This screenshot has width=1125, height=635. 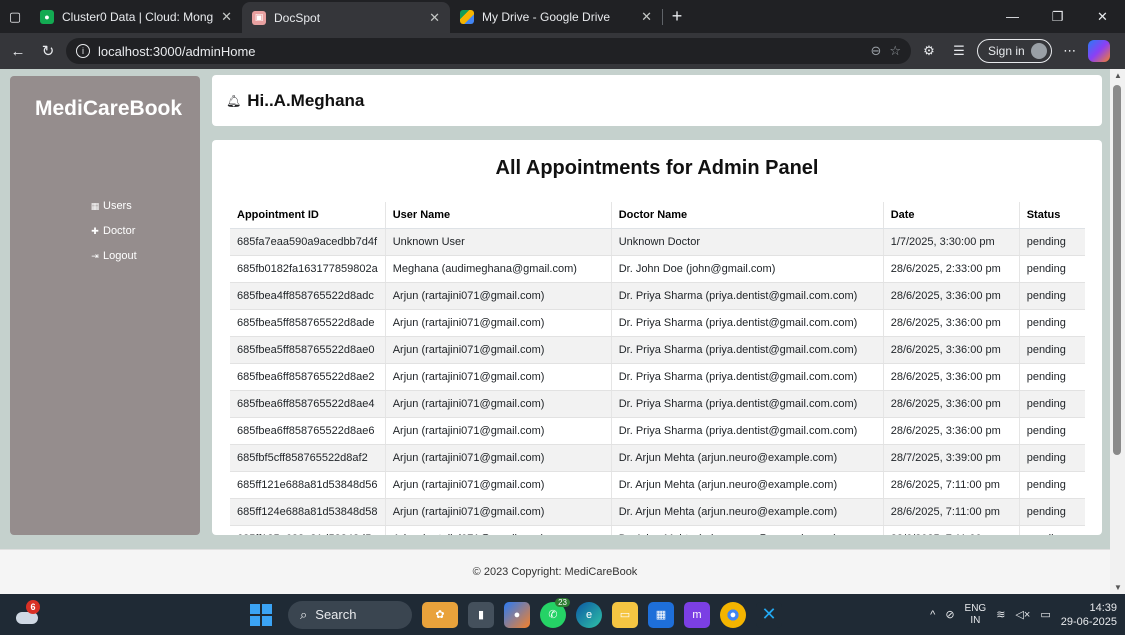 What do you see at coordinates (697, 614) in the screenshot?
I see `mongodb-compass-icon: m` at bounding box center [697, 614].